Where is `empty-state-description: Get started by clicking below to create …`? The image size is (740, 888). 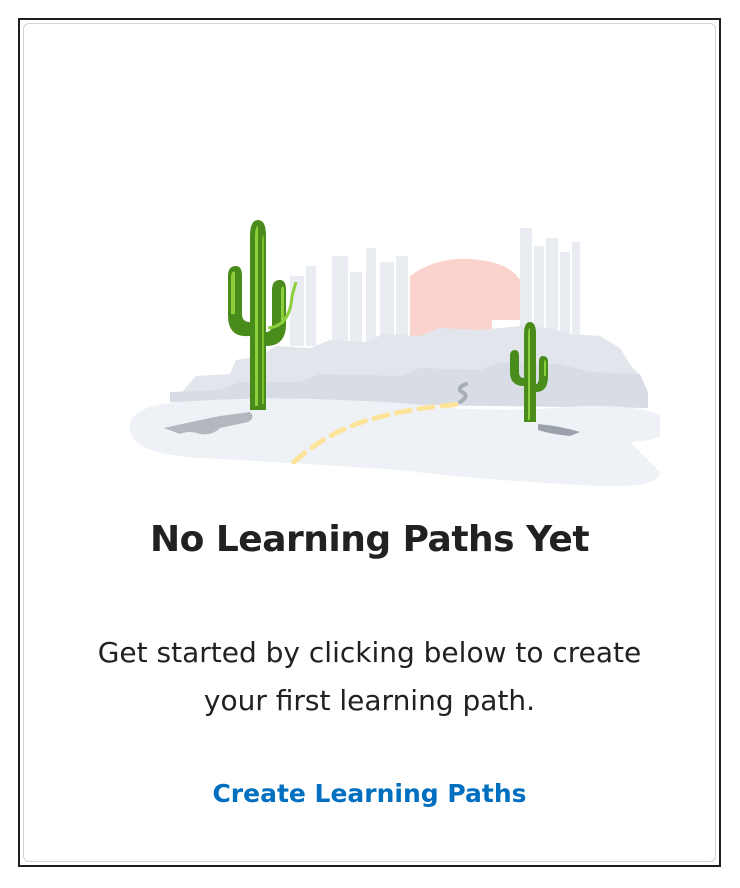 empty-state-description: Get started by clicking below to create … is located at coordinates (369, 676).